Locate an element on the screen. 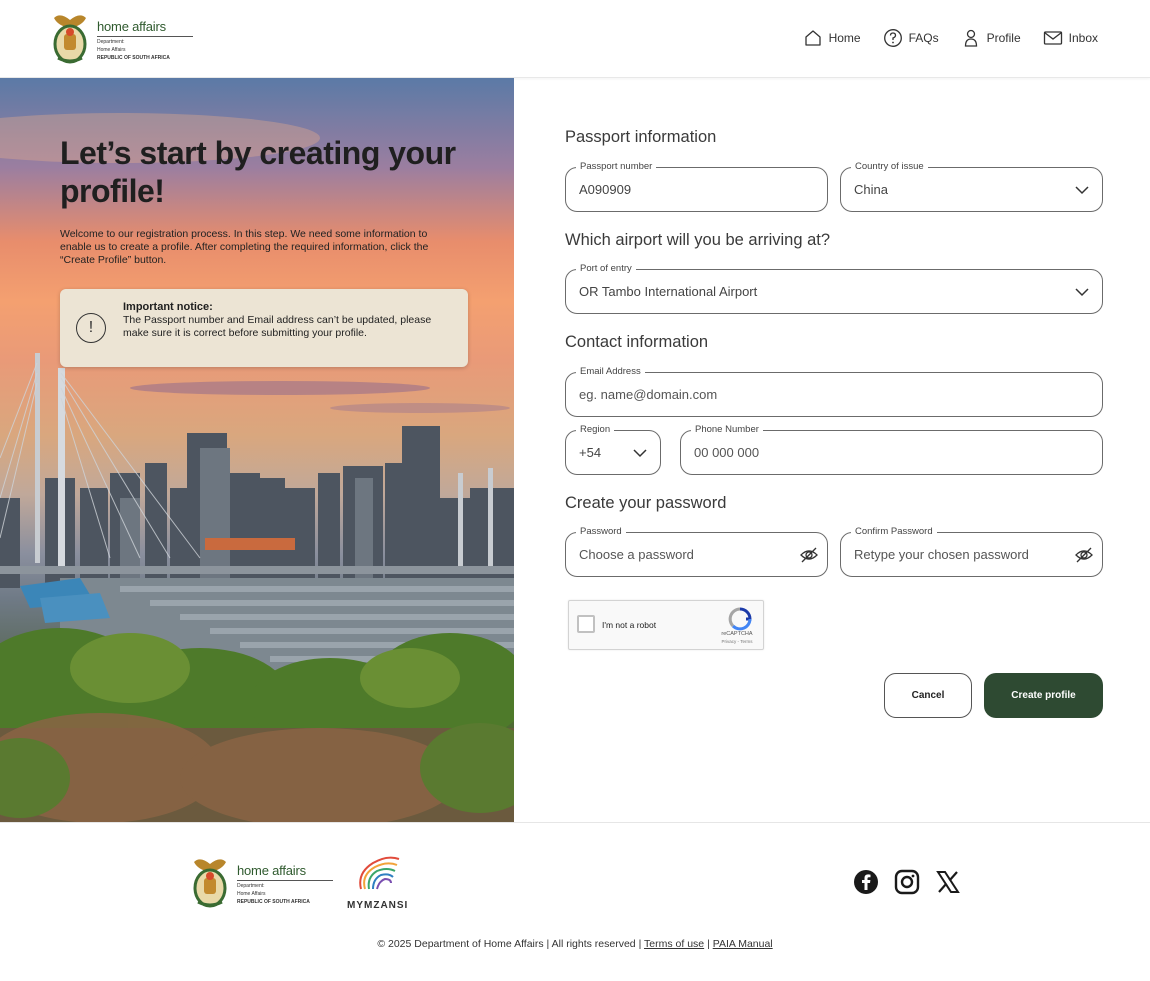  phone-number-field: Phone Number 00 000 000 is located at coordinates (891, 449).